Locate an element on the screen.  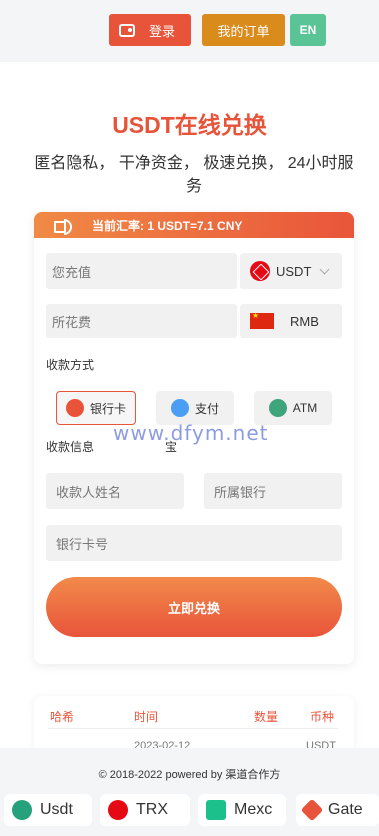
rate-bar: 当前汇率: 1 USDT=7.1 CNY is located at coordinates (194, 225).